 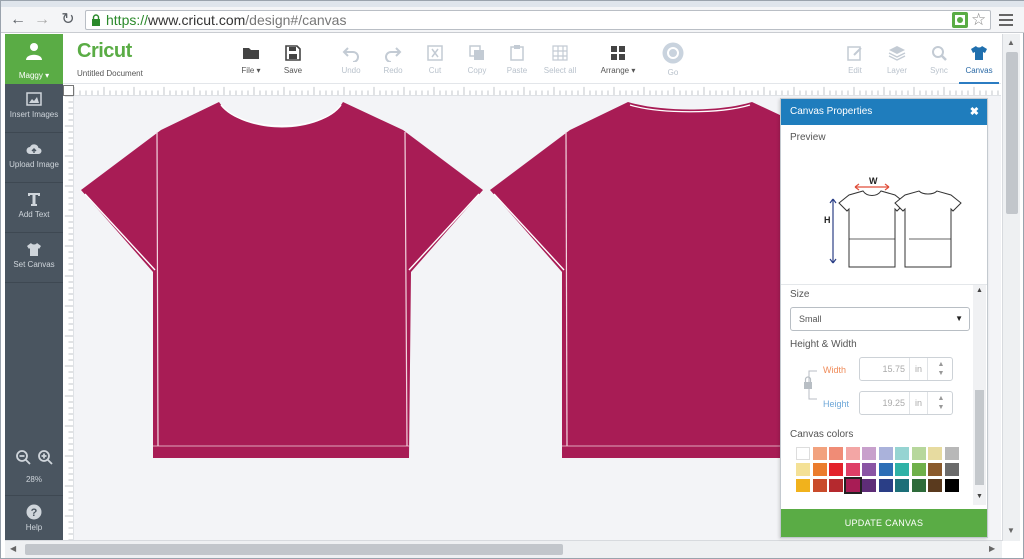 I want to click on sidebar-item-insert-images: Insert Images, so click(x=34, y=109).